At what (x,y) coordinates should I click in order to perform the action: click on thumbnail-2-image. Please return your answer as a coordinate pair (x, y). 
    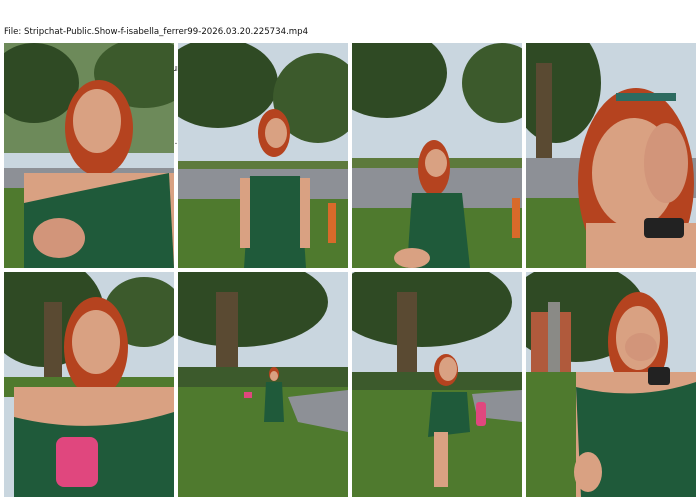
    Looking at the image, I should click on (263, 155).